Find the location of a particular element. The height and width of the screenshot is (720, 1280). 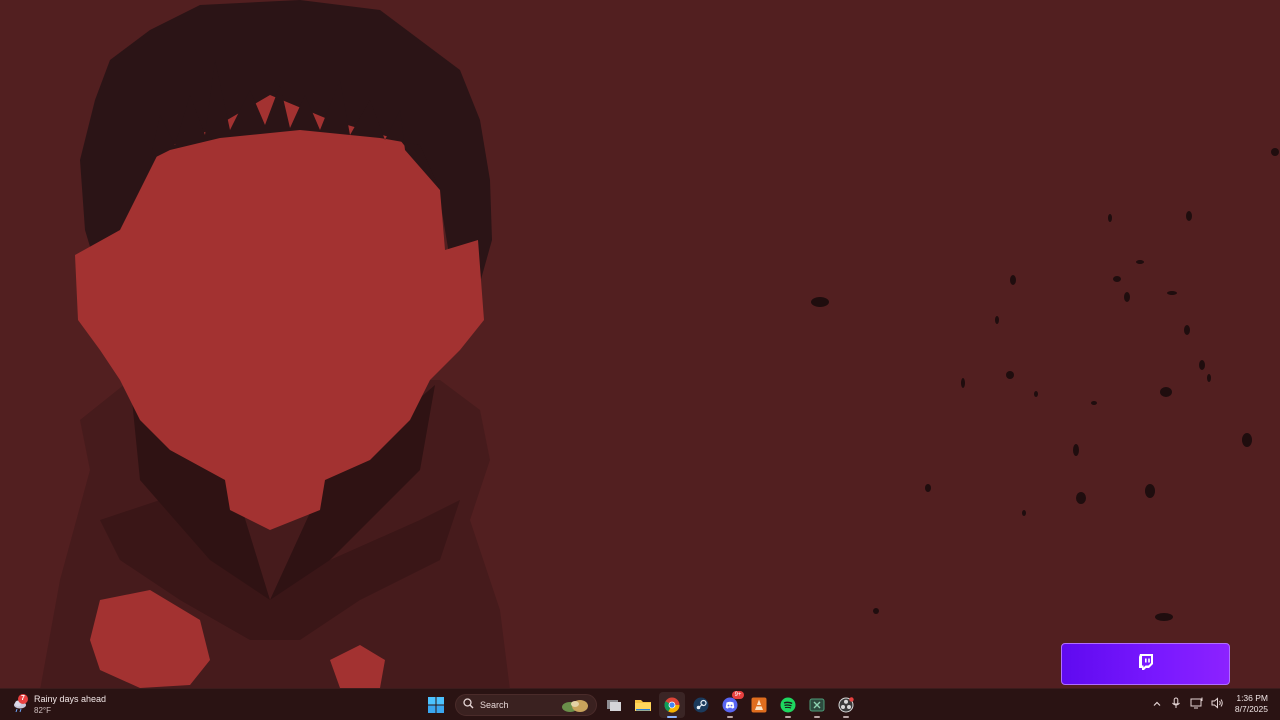

folder-icon is located at coordinates (643, 705).